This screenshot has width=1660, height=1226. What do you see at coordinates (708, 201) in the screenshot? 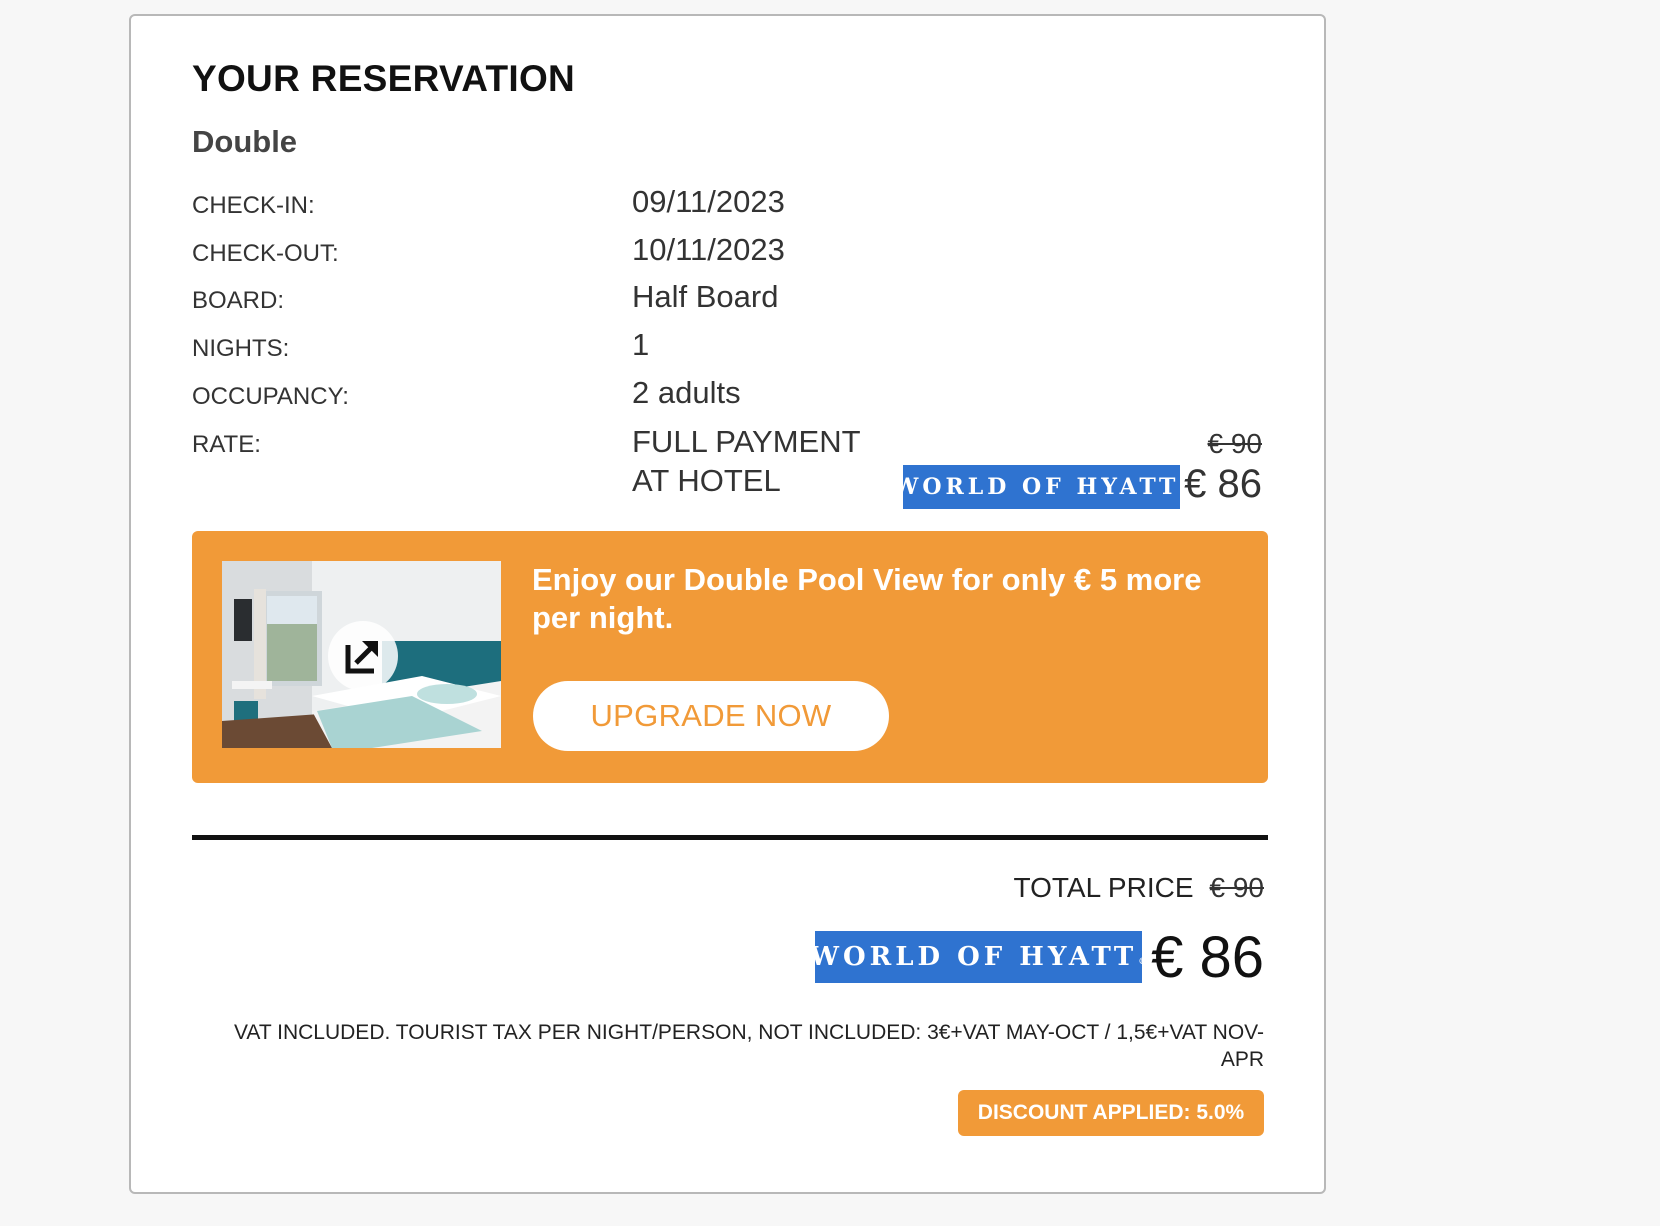
I see `detail-value: 09/11/2023` at bounding box center [708, 201].